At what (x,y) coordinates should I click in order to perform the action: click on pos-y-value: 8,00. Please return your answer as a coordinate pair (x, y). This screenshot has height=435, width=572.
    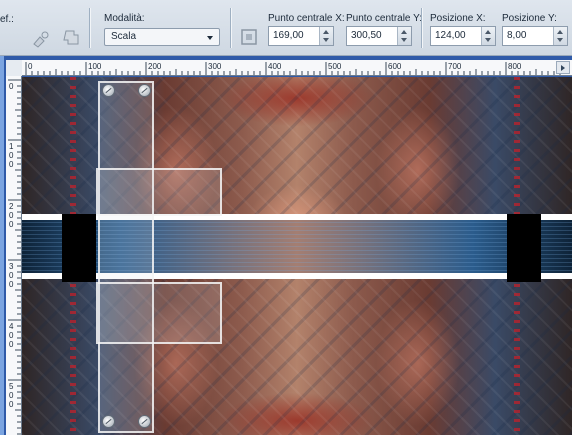
    Looking at the image, I should click on (517, 35).